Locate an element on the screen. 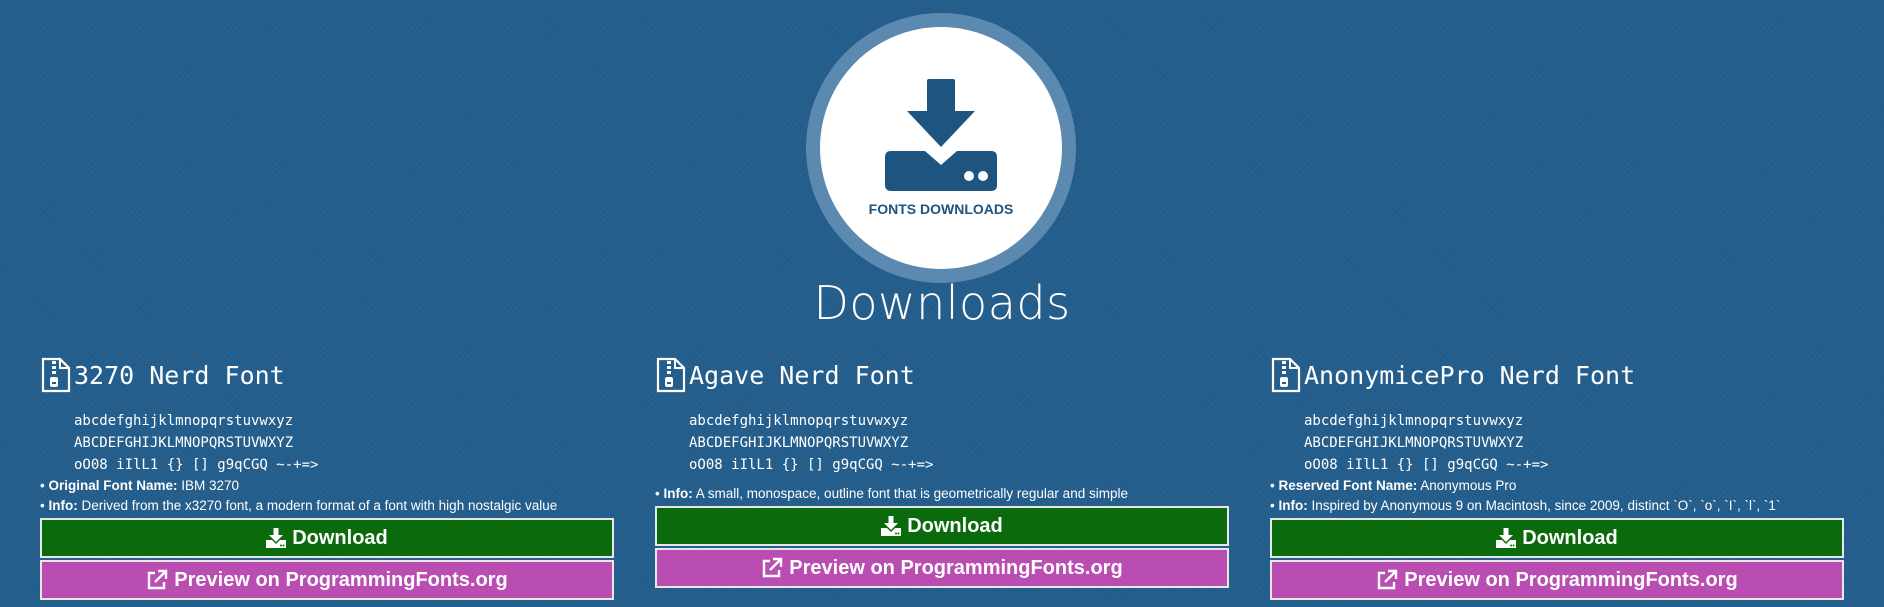  info-value: Anonymous Pro is located at coordinates (1468, 485).